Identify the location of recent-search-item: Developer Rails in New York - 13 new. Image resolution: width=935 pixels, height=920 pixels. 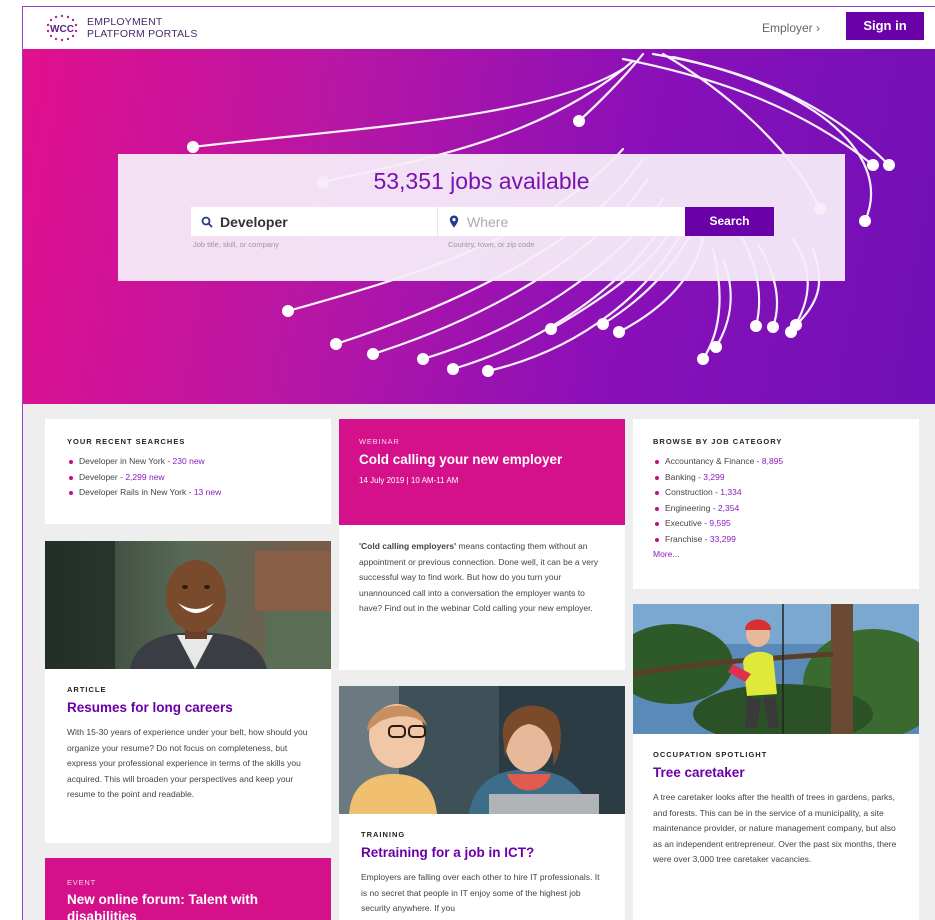
(188, 493).